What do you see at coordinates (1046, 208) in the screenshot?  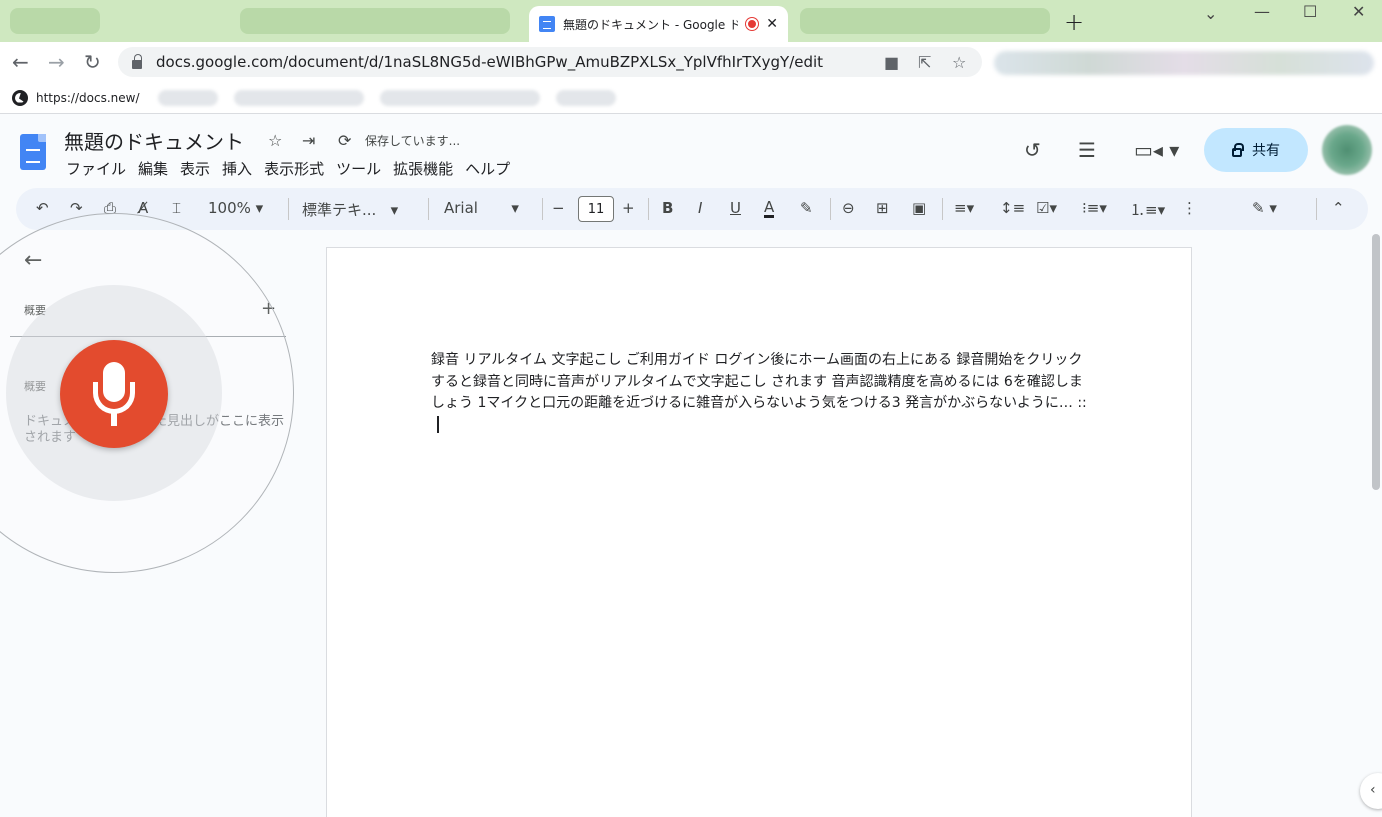 I see `checklist-icon: ☑▾` at bounding box center [1046, 208].